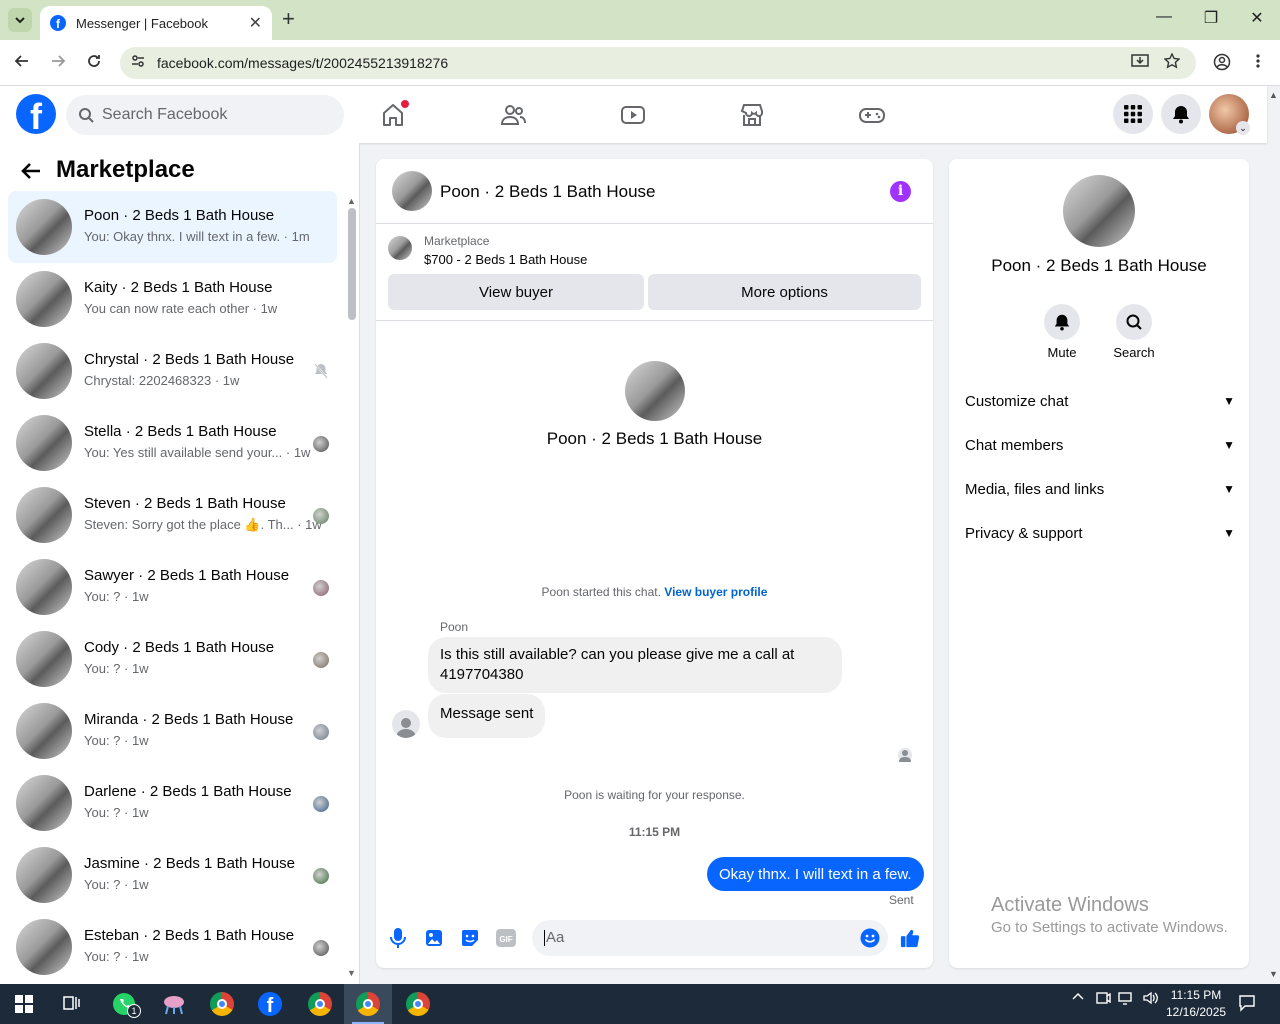 The height and width of the screenshot is (1024, 1280). I want to click on conversation-item: Miranda · 2 Beds 1 Bath House You: ? · 1w, so click(172, 731).